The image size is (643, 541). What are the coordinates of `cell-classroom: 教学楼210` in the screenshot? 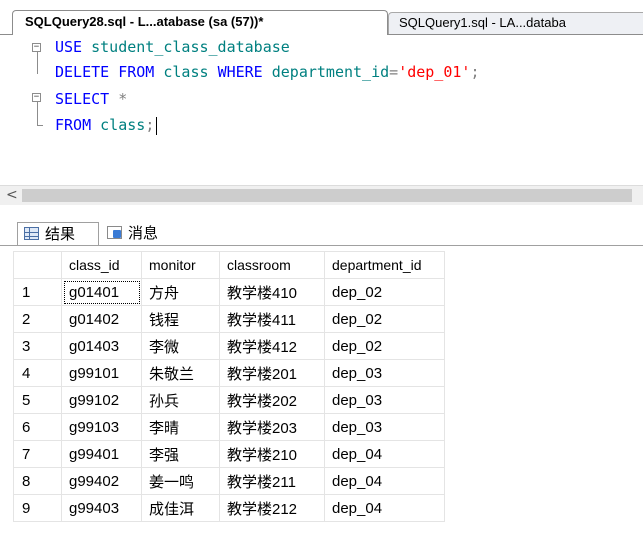 It's located at (272, 454).